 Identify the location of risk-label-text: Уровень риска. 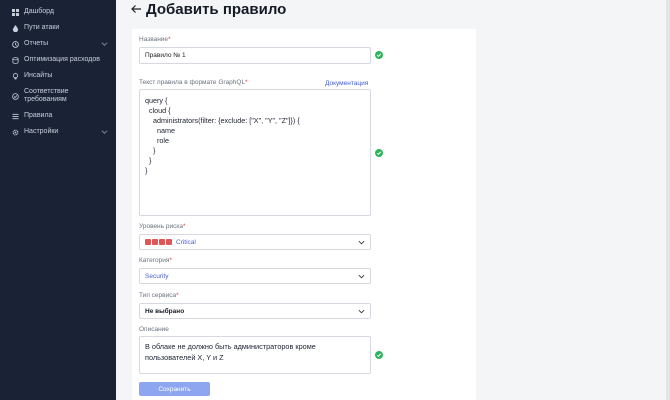
(161, 226).